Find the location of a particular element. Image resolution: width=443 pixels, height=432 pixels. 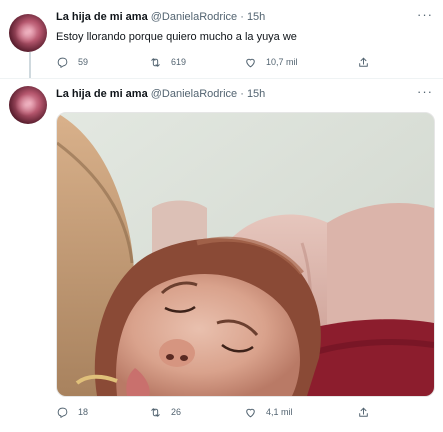

retweet-button: 26 is located at coordinates (165, 412).